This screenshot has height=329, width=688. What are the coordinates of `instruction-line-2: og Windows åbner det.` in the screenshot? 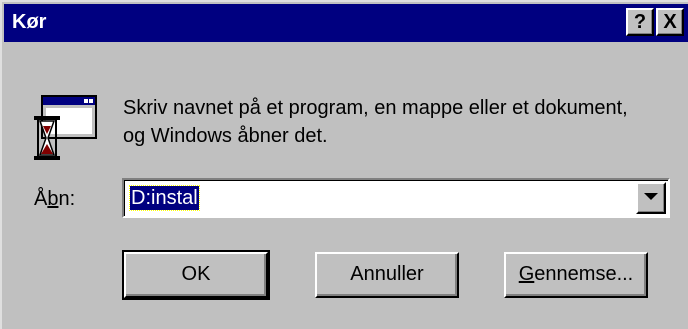 It's located at (225, 136).